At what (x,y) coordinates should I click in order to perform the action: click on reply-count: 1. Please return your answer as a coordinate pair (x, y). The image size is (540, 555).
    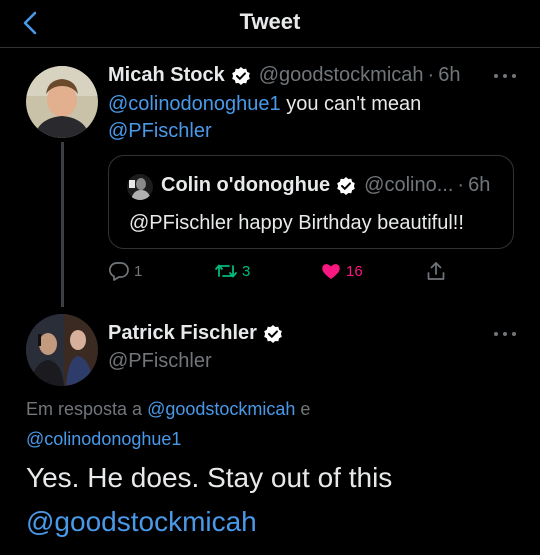
    Looking at the image, I should click on (138, 271).